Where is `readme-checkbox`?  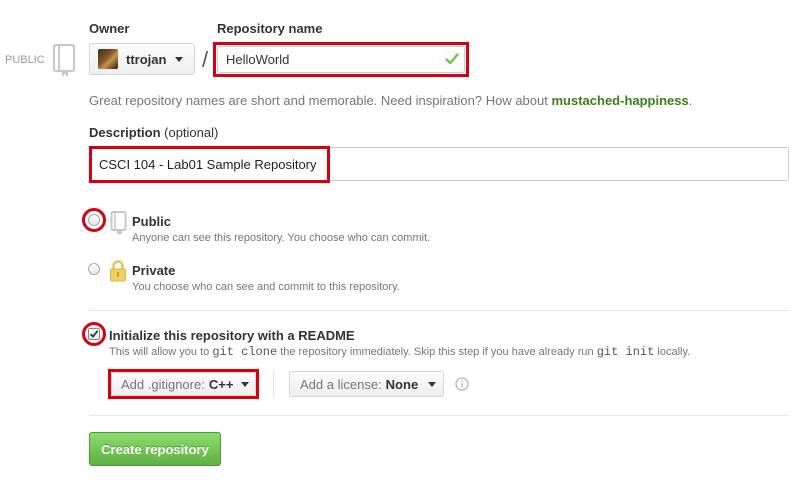
readme-checkbox is located at coordinates (94, 334).